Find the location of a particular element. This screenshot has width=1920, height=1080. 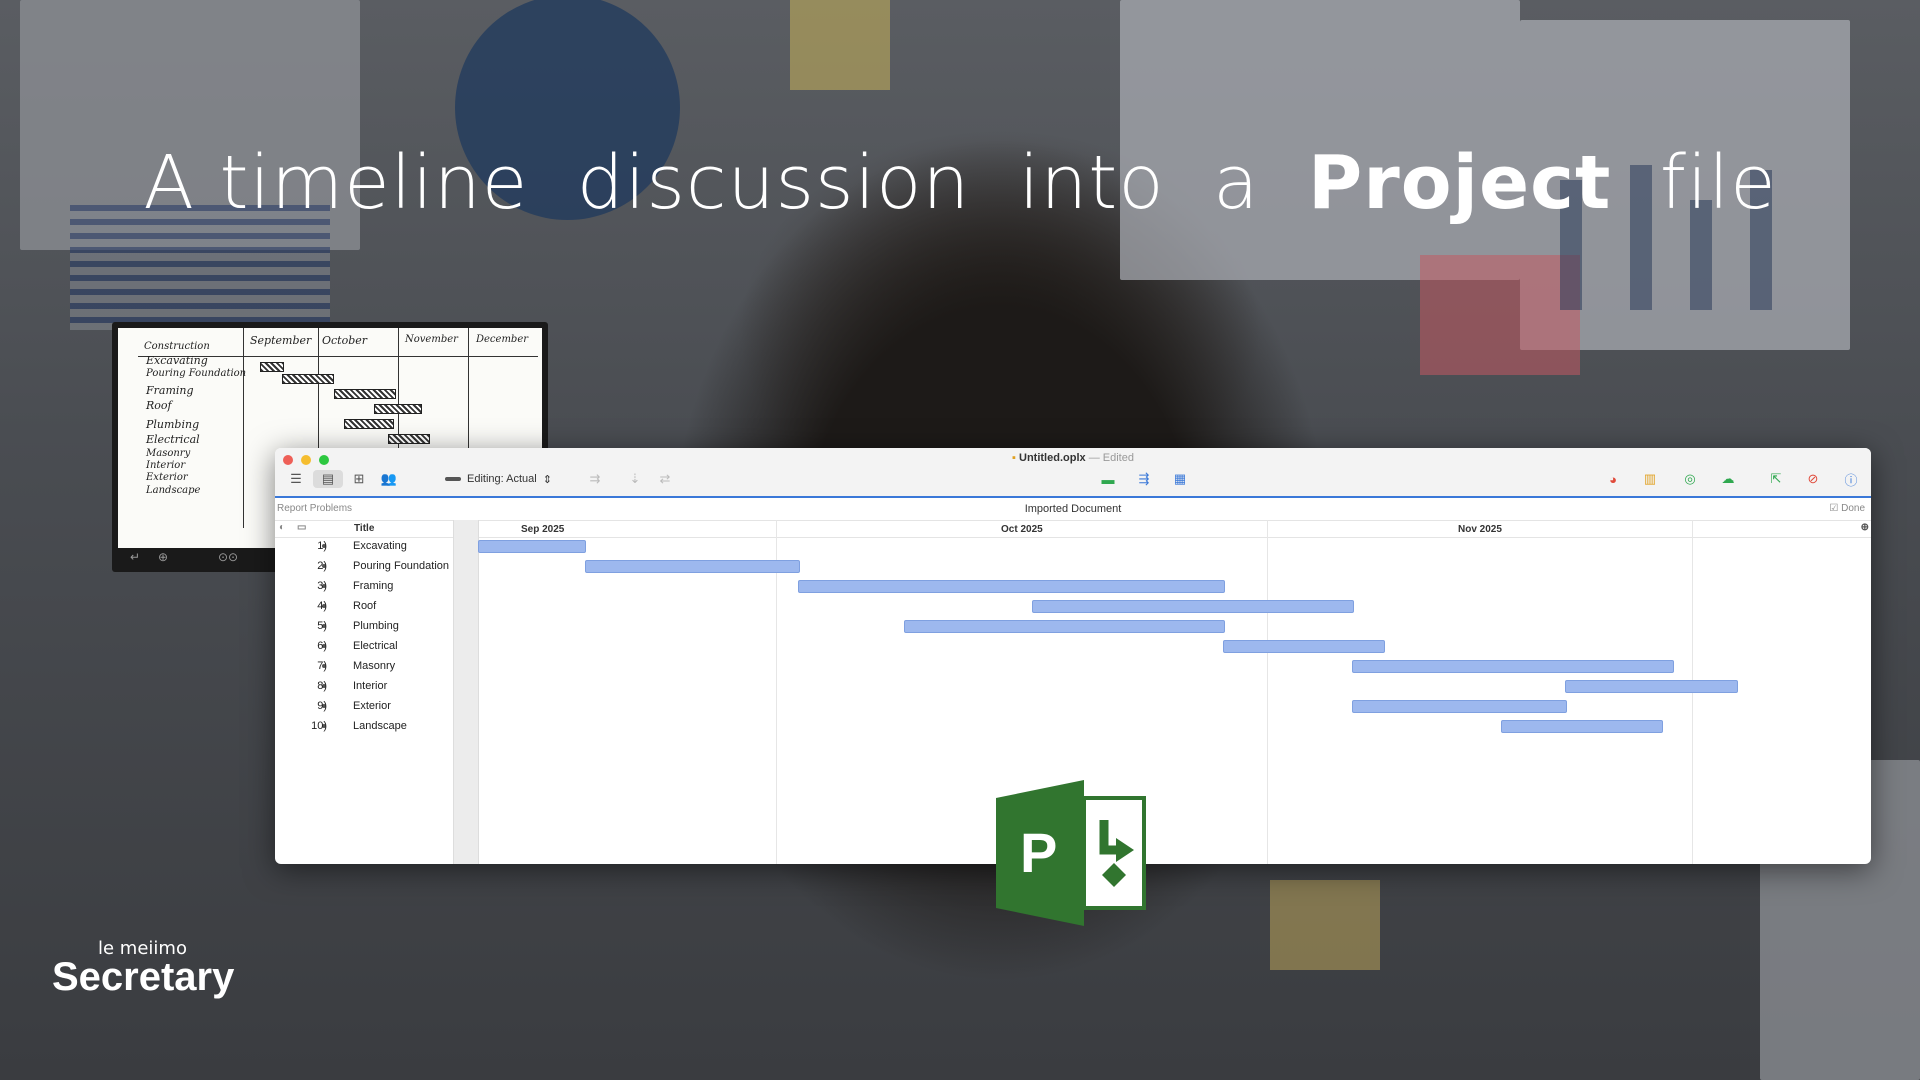

title-column-header: Title is located at coordinates (364, 528).